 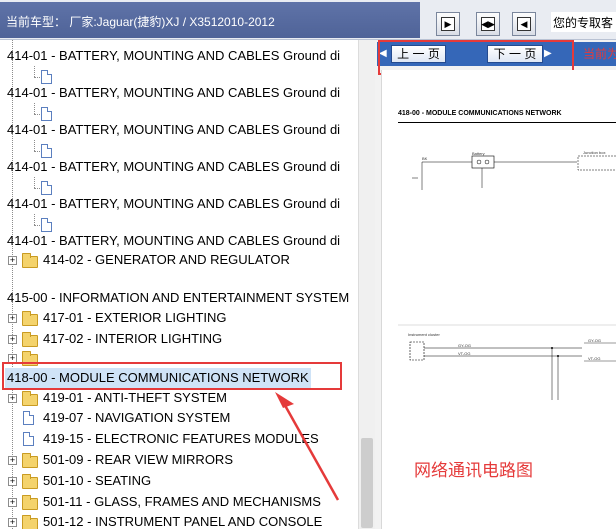 I want to click on split-arrows-icon: ◀▶, so click(x=488, y=24).